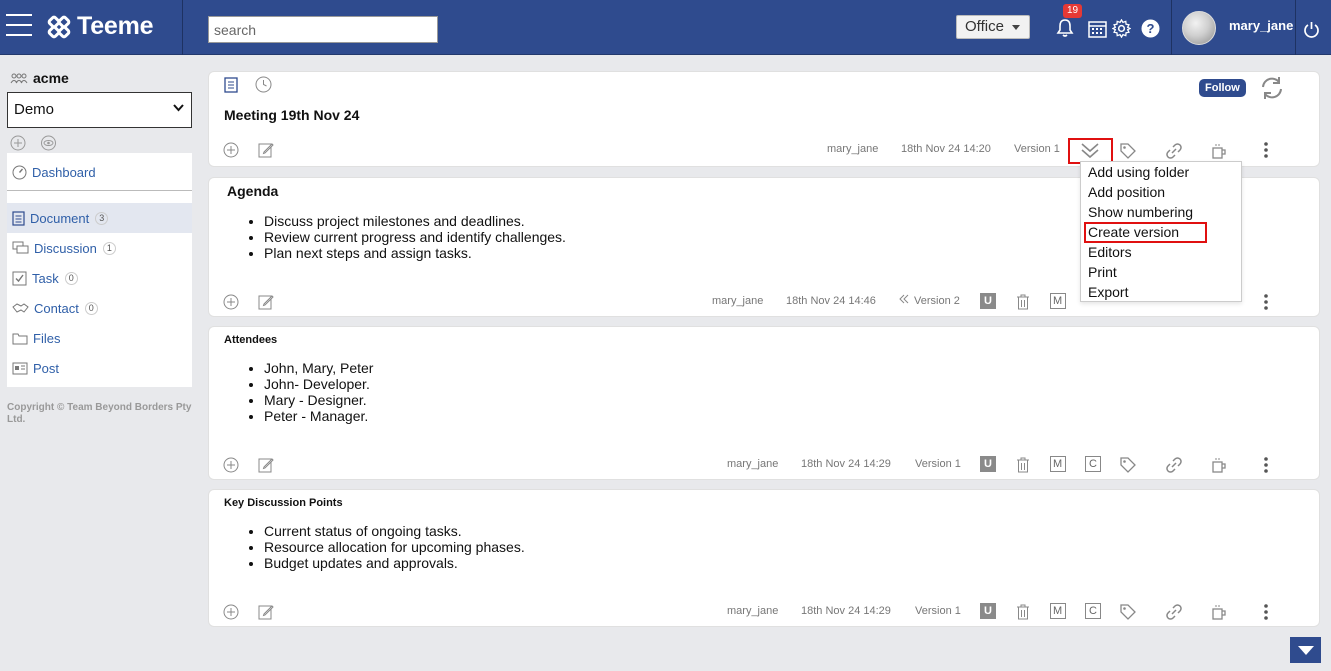 The width and height of the screenshot is (1331, 671). What do you see at coordinates (1090, 150) in the screenshot?
I see `double-chevron-down-icon` at bounding box center [1090, 150].